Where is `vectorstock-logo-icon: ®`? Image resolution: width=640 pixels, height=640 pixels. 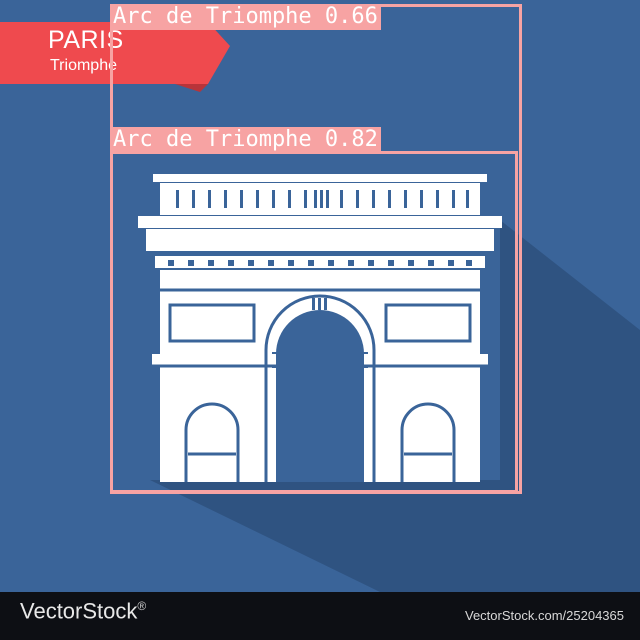
vectorstock-logo-icon: ® is located at coordinates (142, 606).